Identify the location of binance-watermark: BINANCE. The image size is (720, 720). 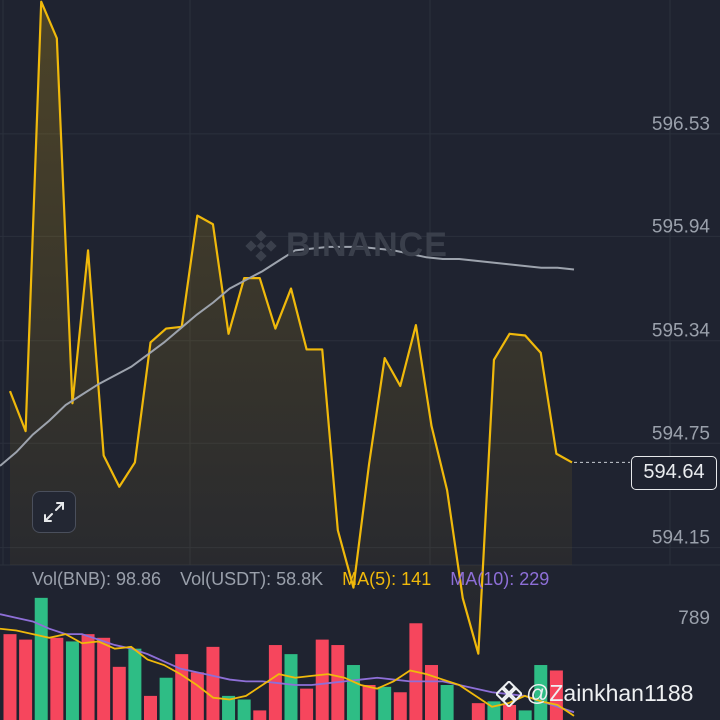
(346, 245).